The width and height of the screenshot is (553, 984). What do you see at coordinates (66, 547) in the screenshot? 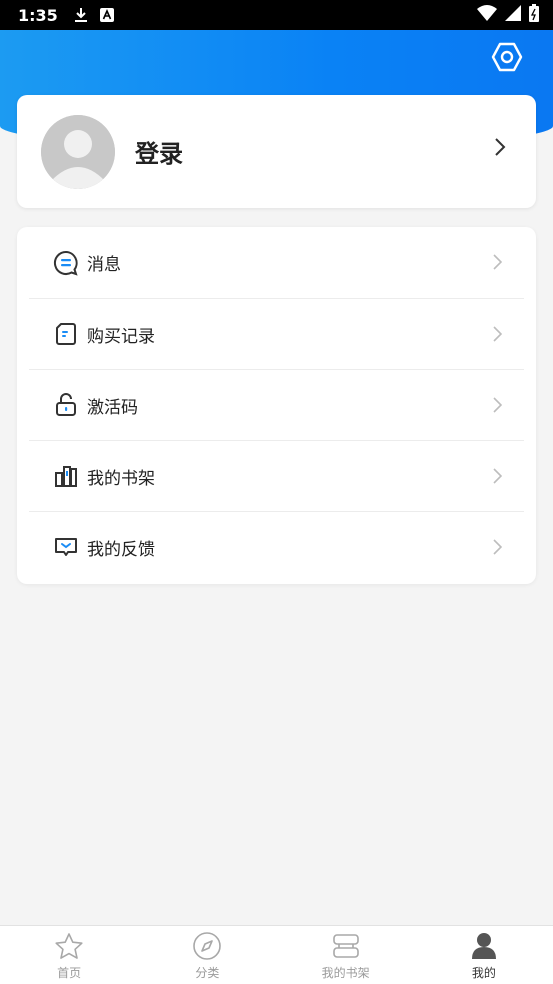
I see `feedback-icon` at bounding box center [66, 547].